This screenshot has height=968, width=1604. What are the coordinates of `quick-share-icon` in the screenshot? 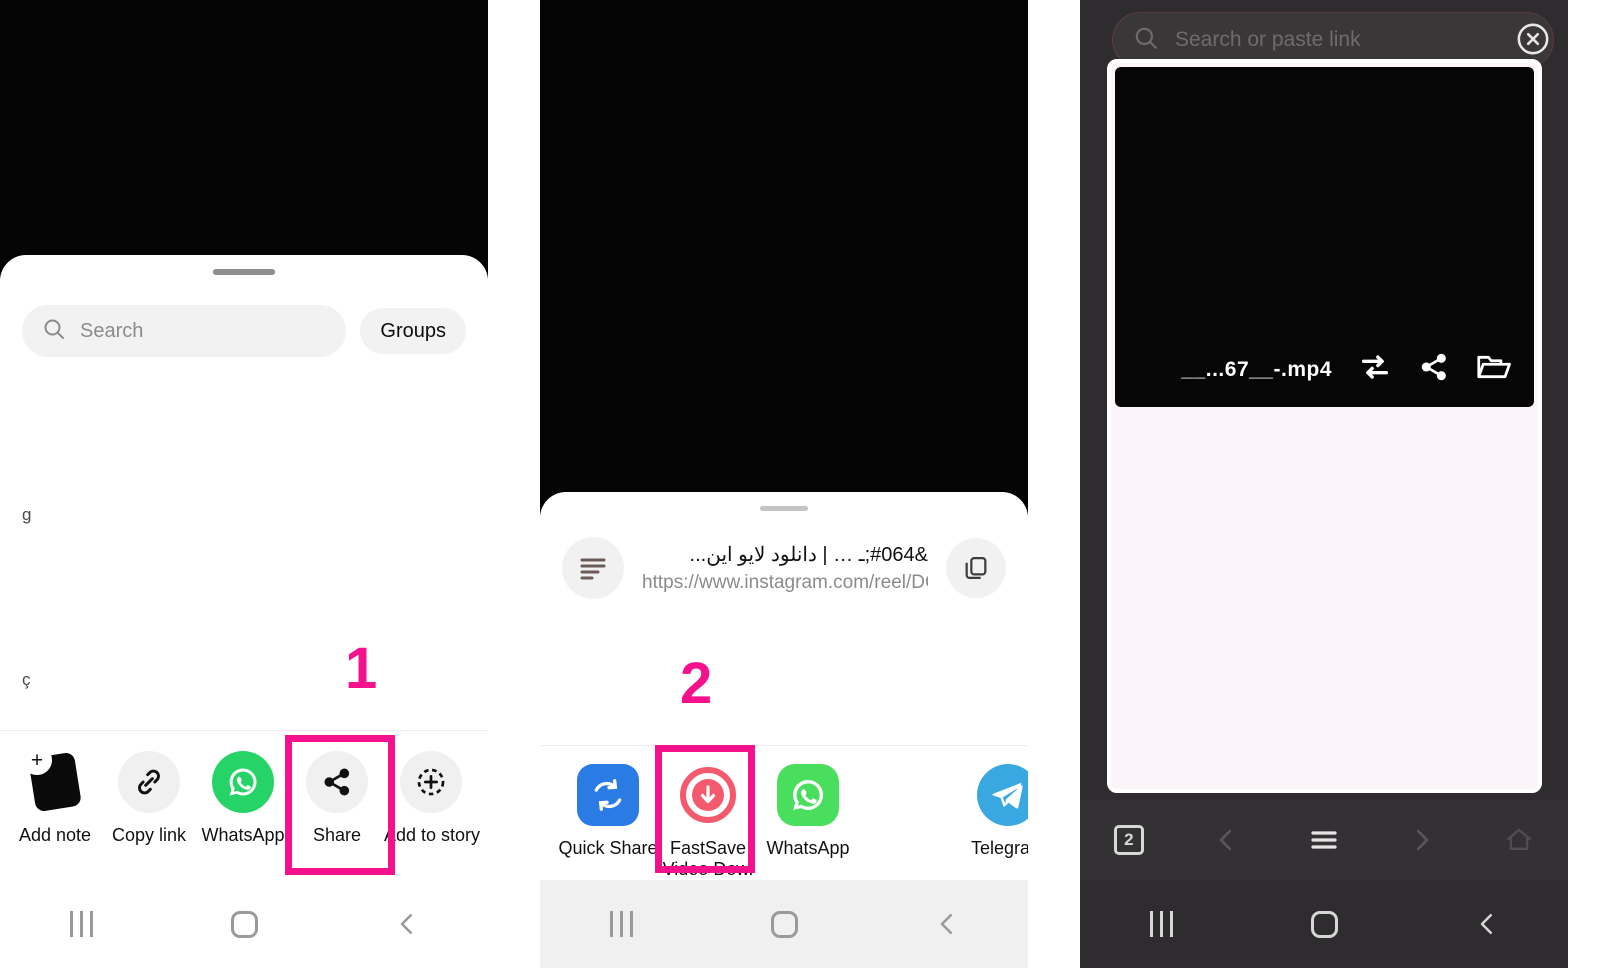 It's located at (608, 795).